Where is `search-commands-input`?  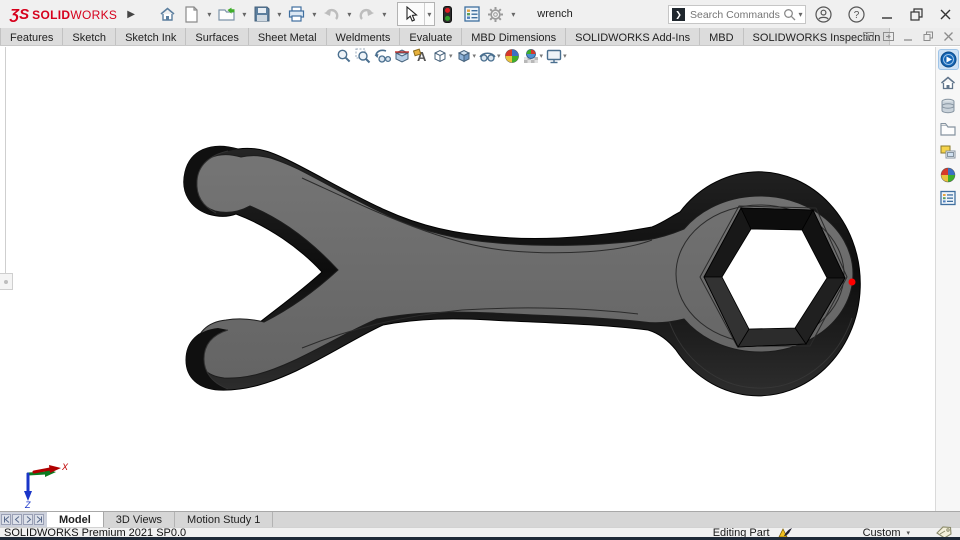 search-commands-input is located at coordinates (734, 14).